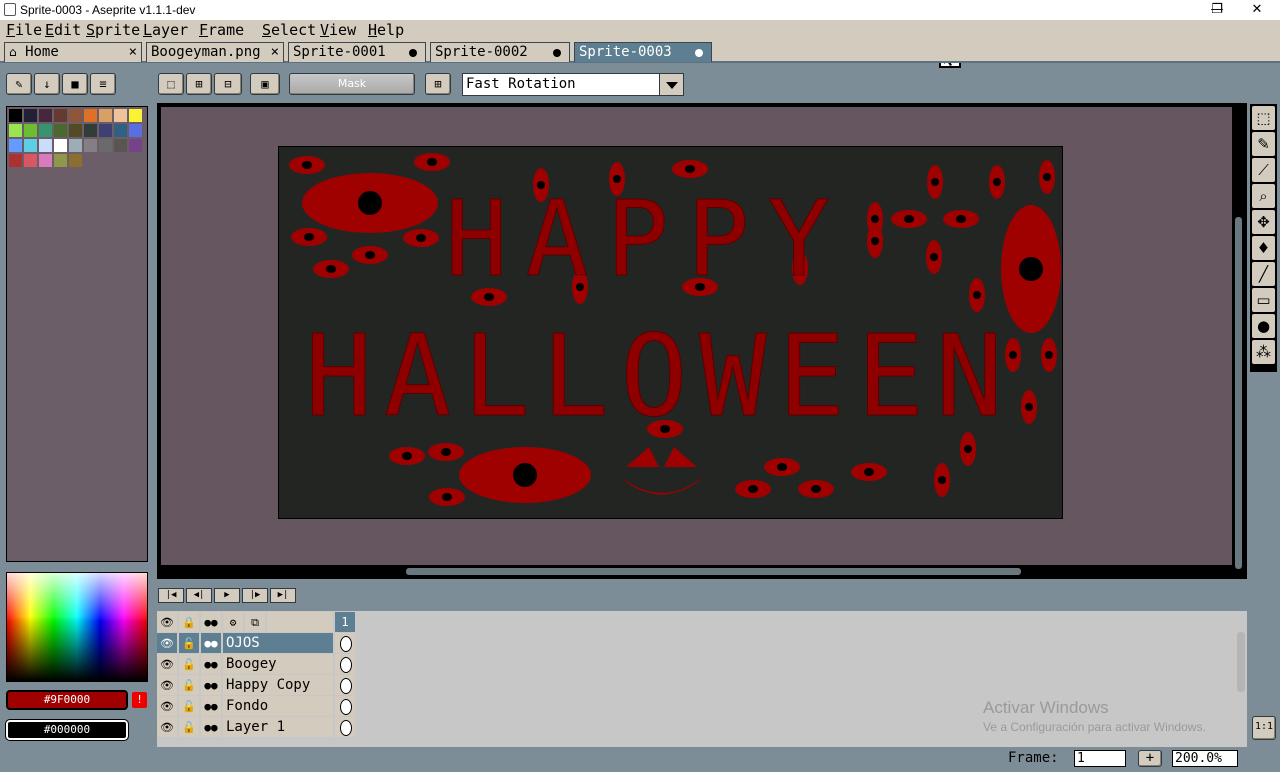 The image size is (1280, 772). Describe the element at coordinates (165, 30) in the screenshot. I see `menu-layer: Layer` at that location.